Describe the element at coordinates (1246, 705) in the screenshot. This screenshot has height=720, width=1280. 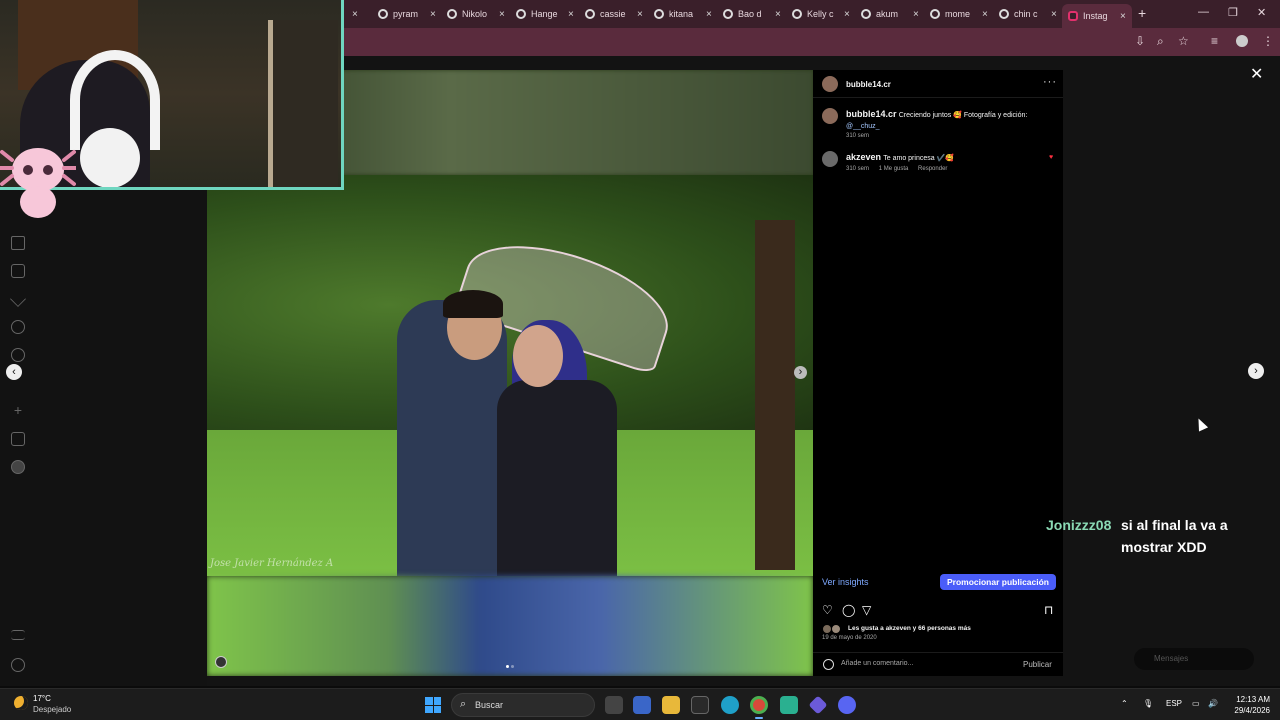
I see `taskbar-clock: 12:13 AM 29/4/2026` at that location.